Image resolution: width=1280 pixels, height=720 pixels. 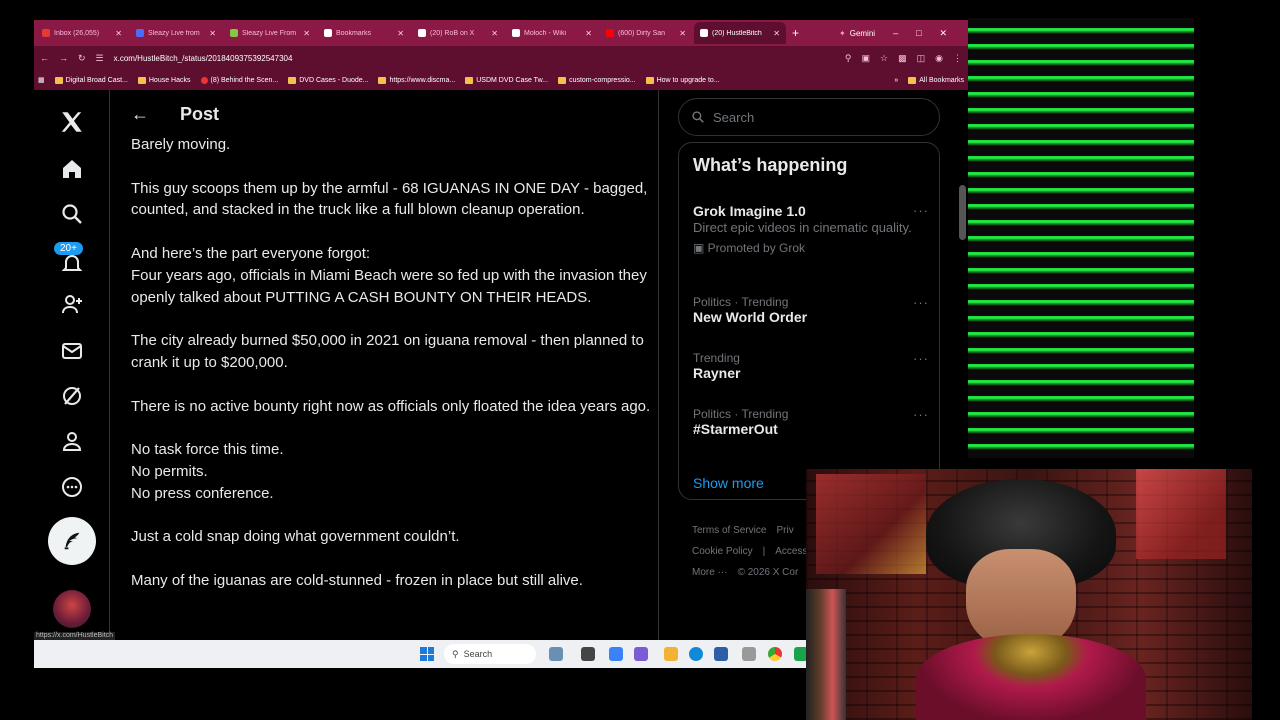 I want to click on browser-tab: Sleazy Live from ✕, so click(x=176, y=33).